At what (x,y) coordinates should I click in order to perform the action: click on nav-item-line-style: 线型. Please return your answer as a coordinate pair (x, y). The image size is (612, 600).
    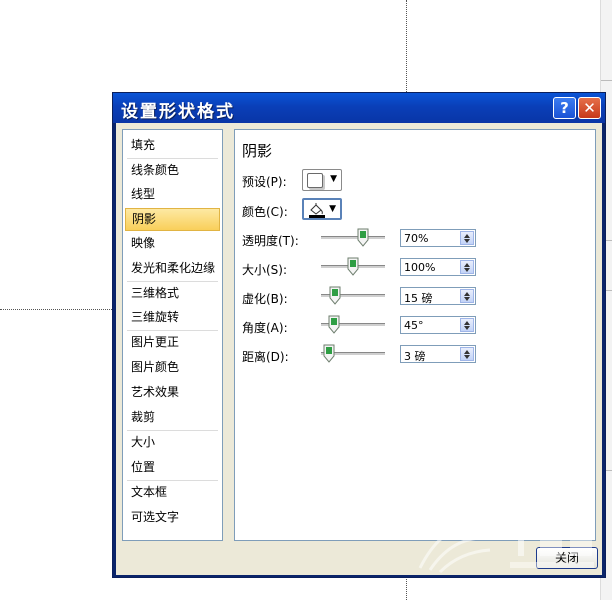
    Looking at the image, I should click on (172, 194).